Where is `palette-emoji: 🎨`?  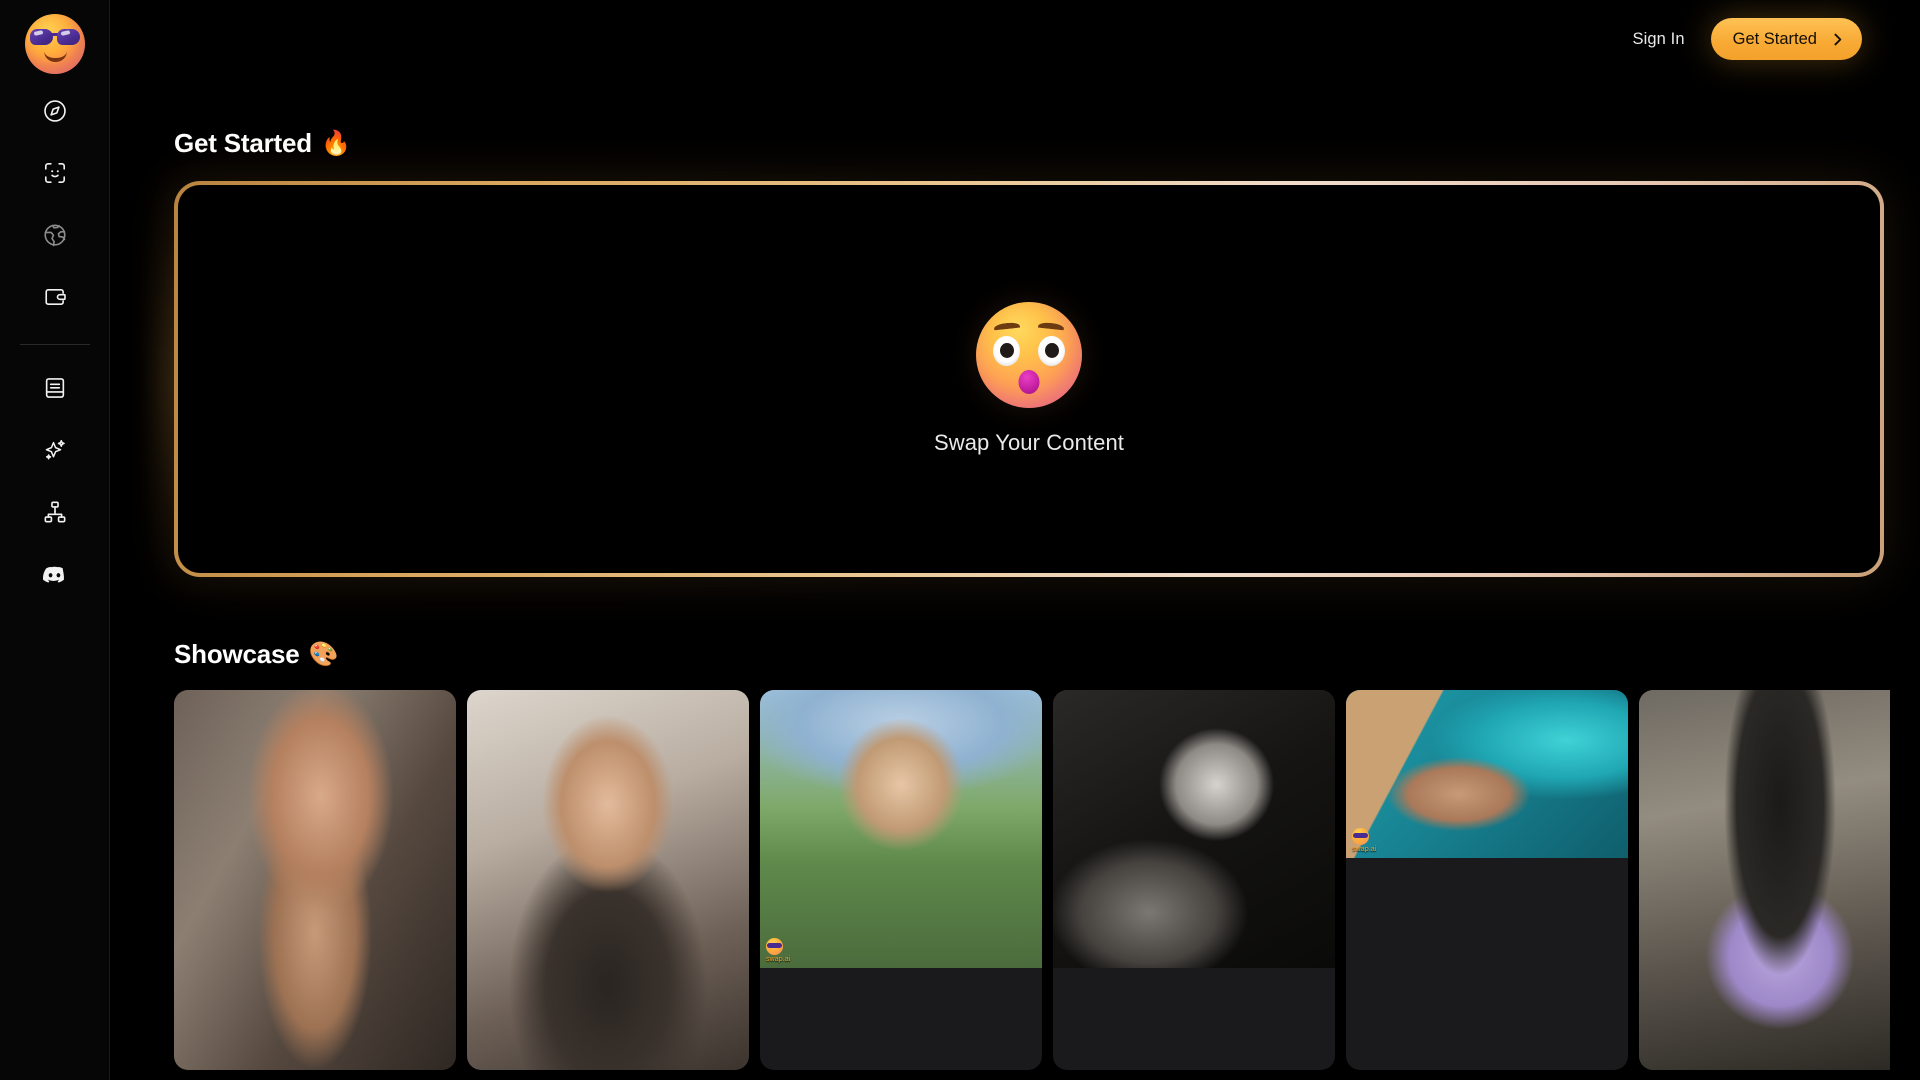
palette-emoji: 🎨 is located at coordinates (323, 654).